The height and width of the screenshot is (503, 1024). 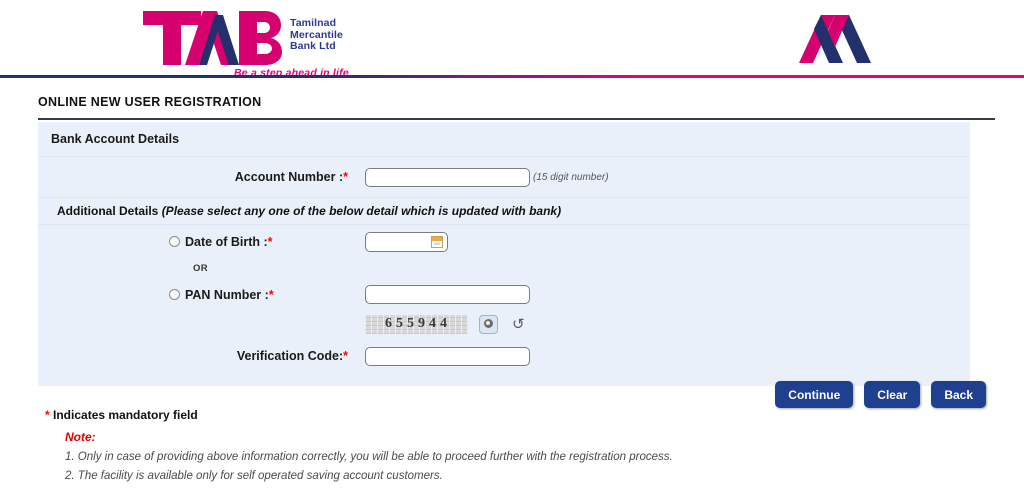 I want to click on captcha-digit: 6, so click(x=389, y=323).